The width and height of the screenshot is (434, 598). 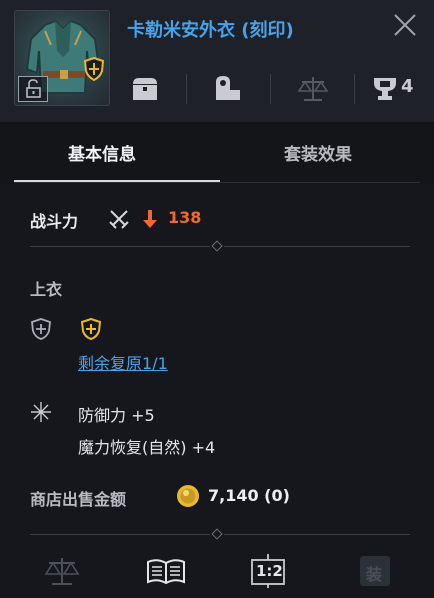 I want to click on tab-basic-info: 基本信息, so click(x=102, y=152).